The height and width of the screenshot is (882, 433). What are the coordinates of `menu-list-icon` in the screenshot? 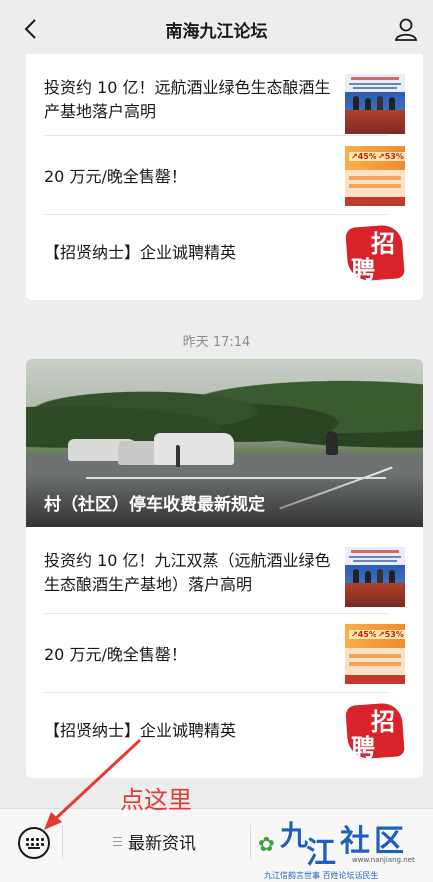 It's located at (117, 841).